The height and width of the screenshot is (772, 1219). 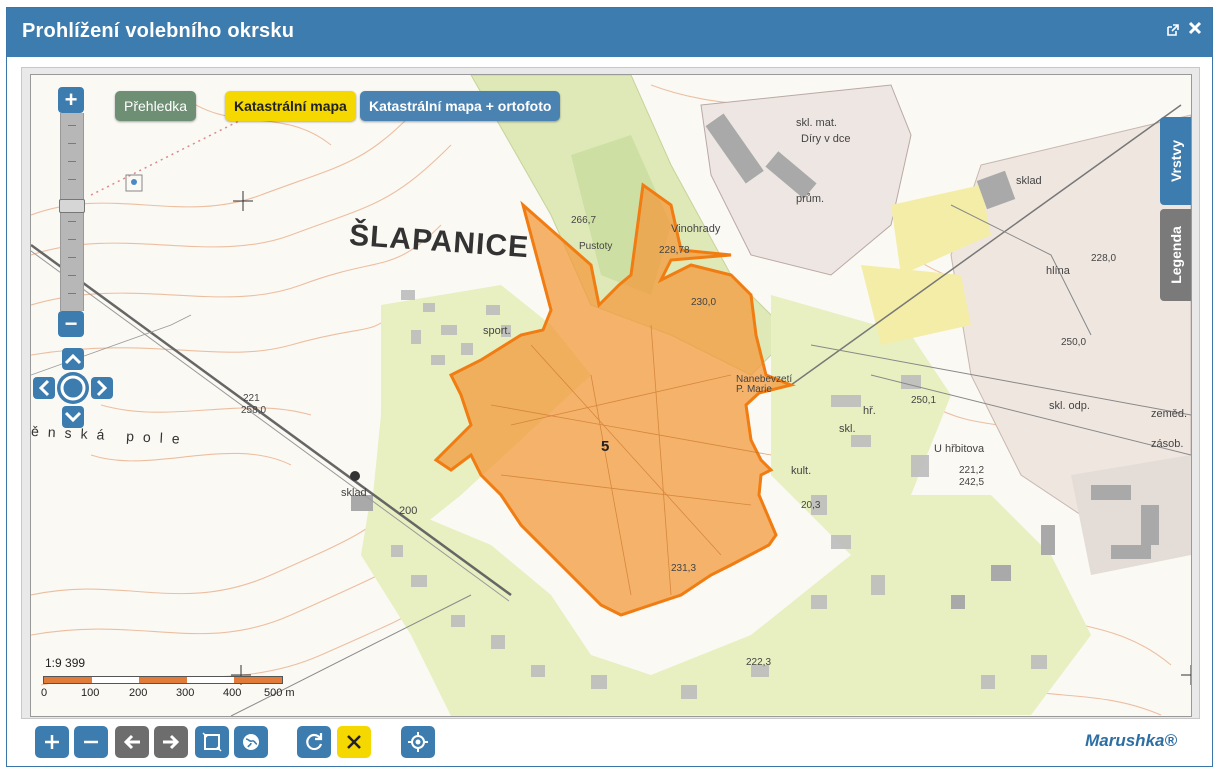 I want to click on frame-icon, so click(x=212, y=742).